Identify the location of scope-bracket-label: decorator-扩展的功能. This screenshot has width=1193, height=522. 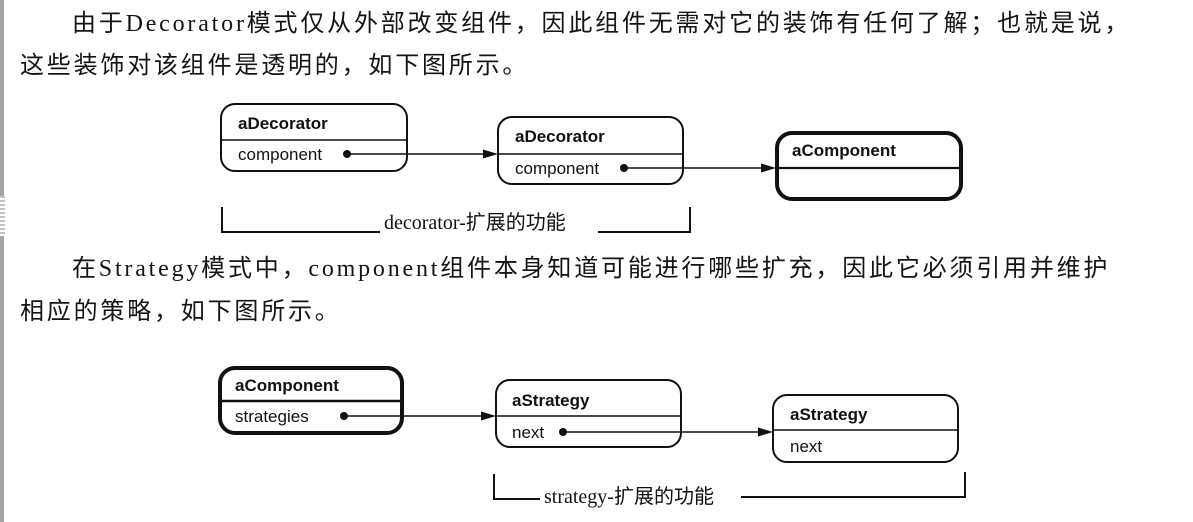
(475, 222).